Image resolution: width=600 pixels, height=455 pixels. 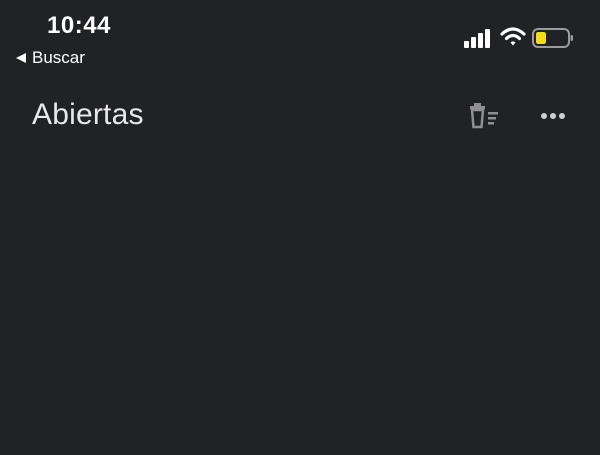 What do you see at coordinates (21, 58) in the screenshot?
I see `back-arrow-icon` at bounding box center [21, 58].